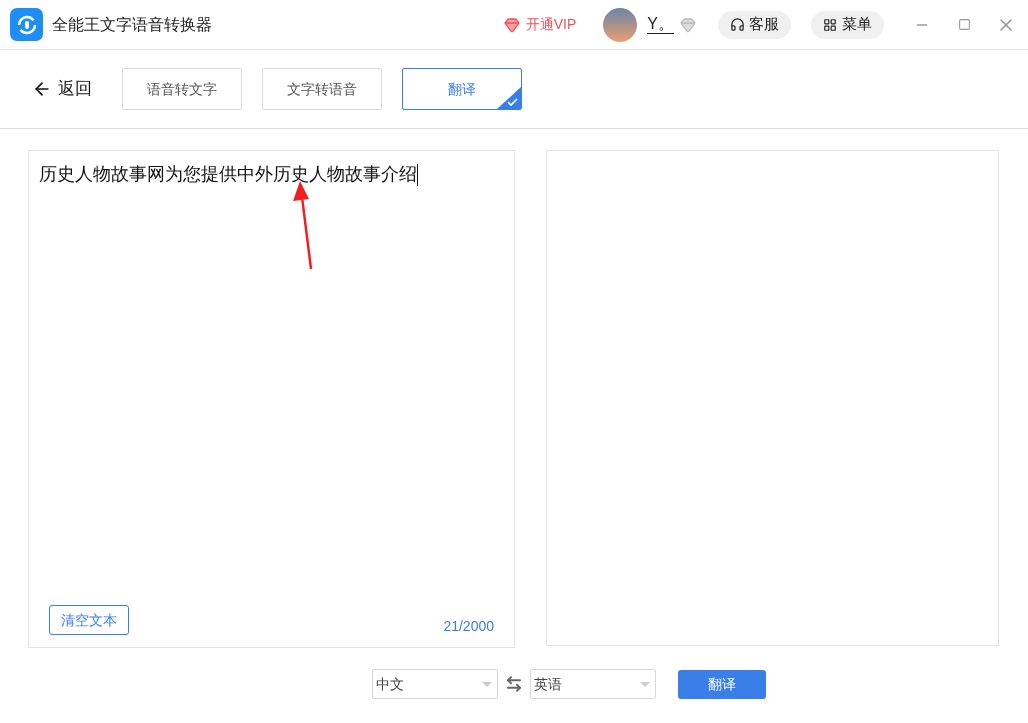  I want to click on clear-text-button: 清空文本, so click(89, 620).